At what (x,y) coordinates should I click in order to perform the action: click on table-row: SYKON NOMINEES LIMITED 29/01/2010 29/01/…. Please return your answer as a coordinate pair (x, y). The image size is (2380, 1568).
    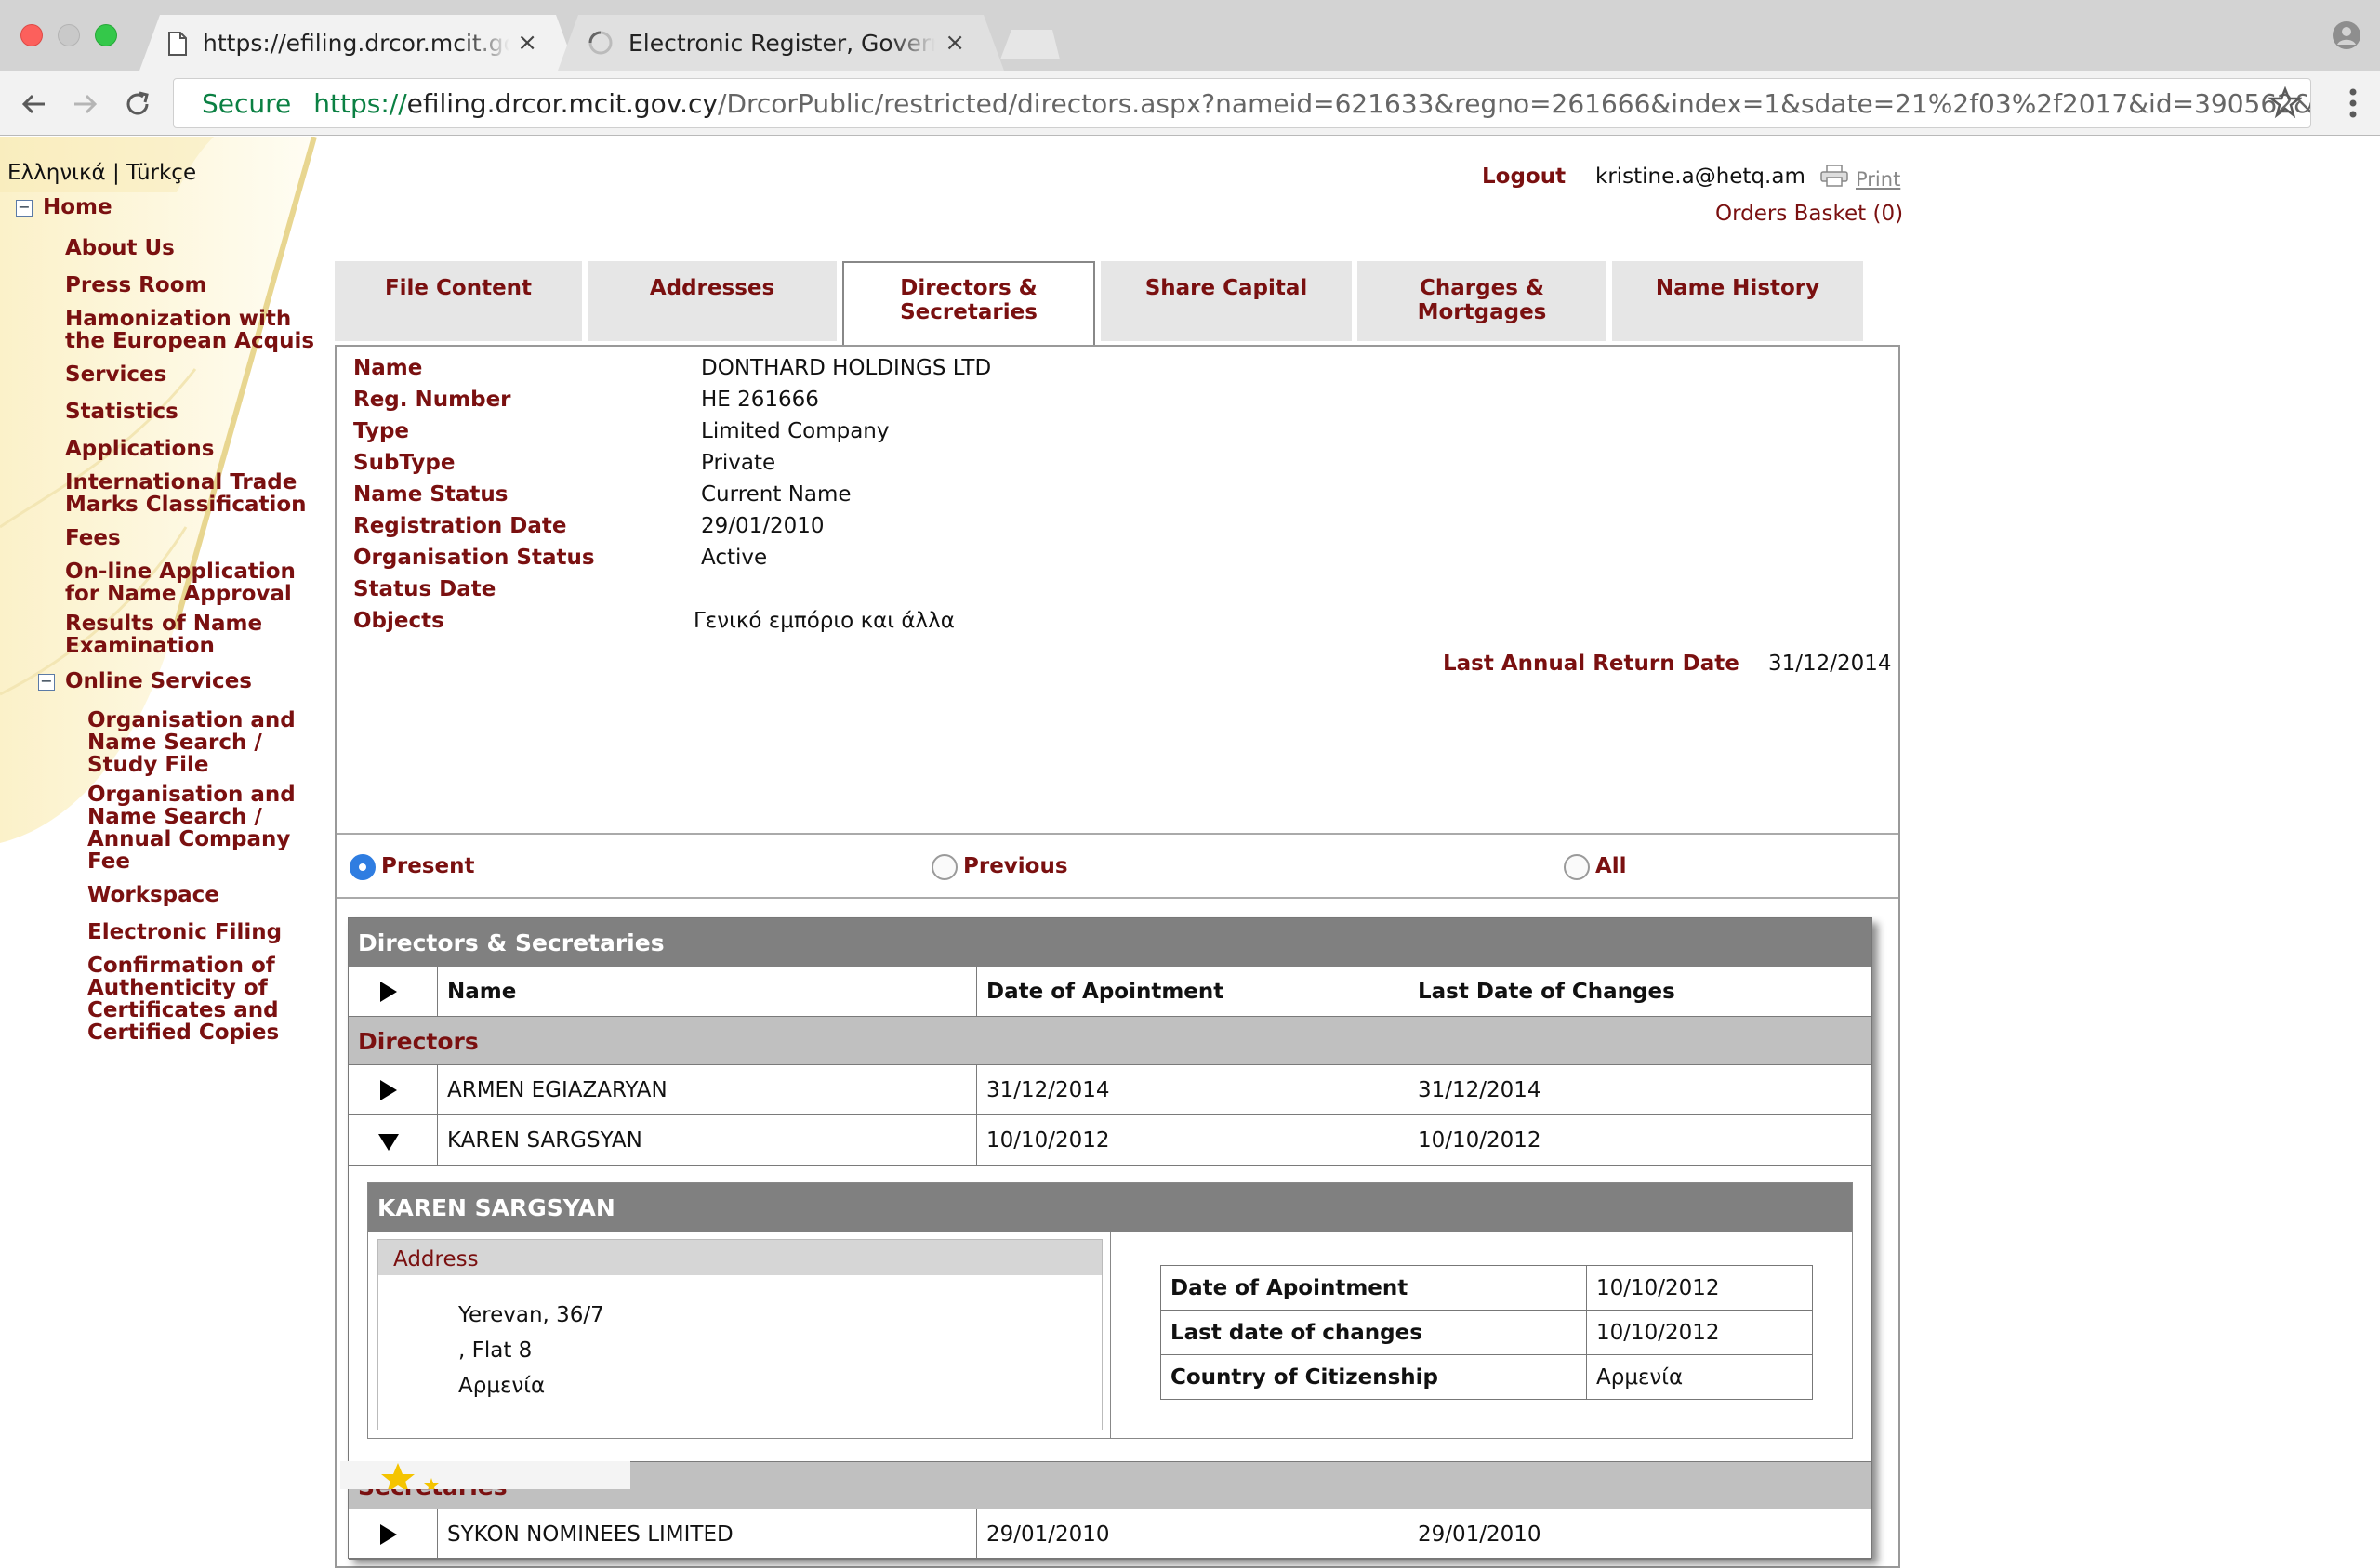
    Looking at the image, I should click on (1110, 1535).